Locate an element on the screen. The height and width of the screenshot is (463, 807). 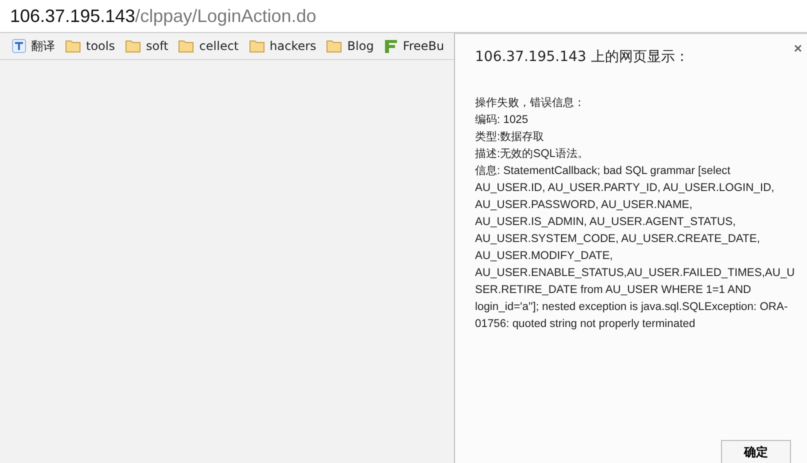
url-path: /clppay/LoginAction.do is located at coordinates (225, 16).